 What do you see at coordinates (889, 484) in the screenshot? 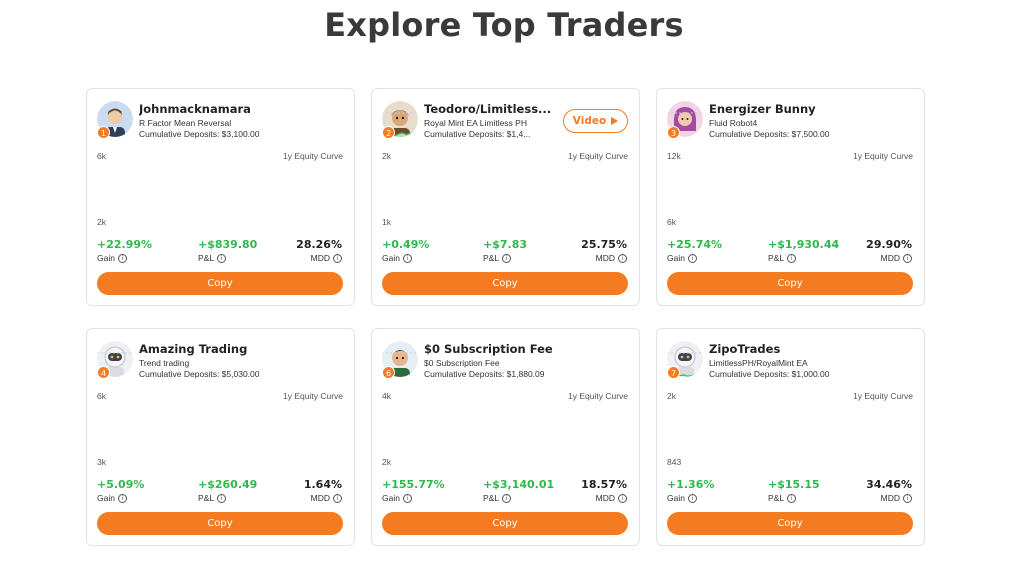
I see `mdd-value: 34.46%` at bounding box center [889, 484].